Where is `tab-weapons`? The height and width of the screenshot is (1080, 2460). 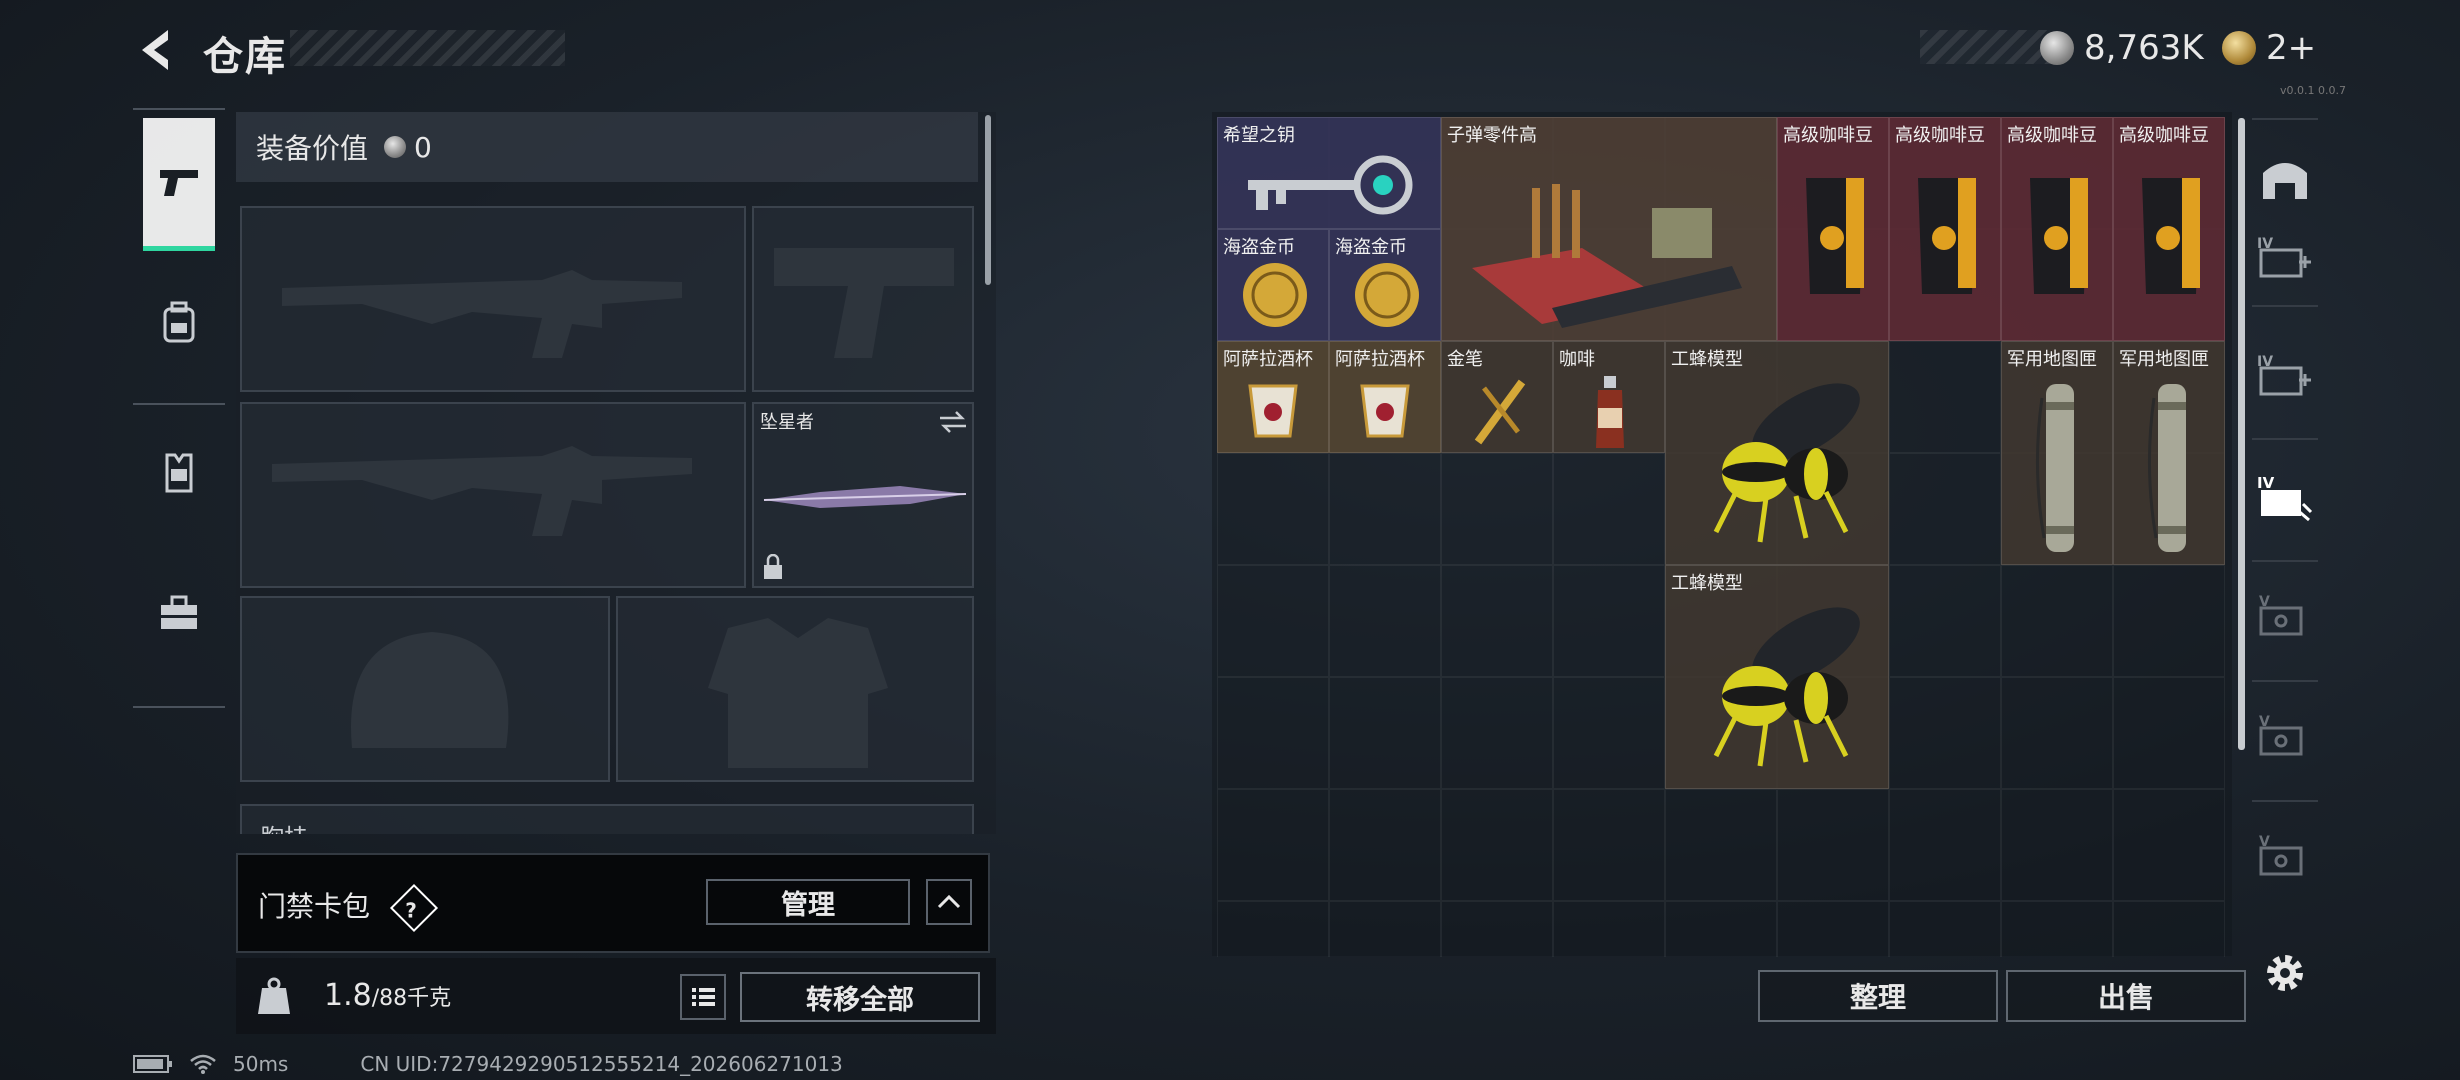 tab-weapons is located at coordinates (179, 184).